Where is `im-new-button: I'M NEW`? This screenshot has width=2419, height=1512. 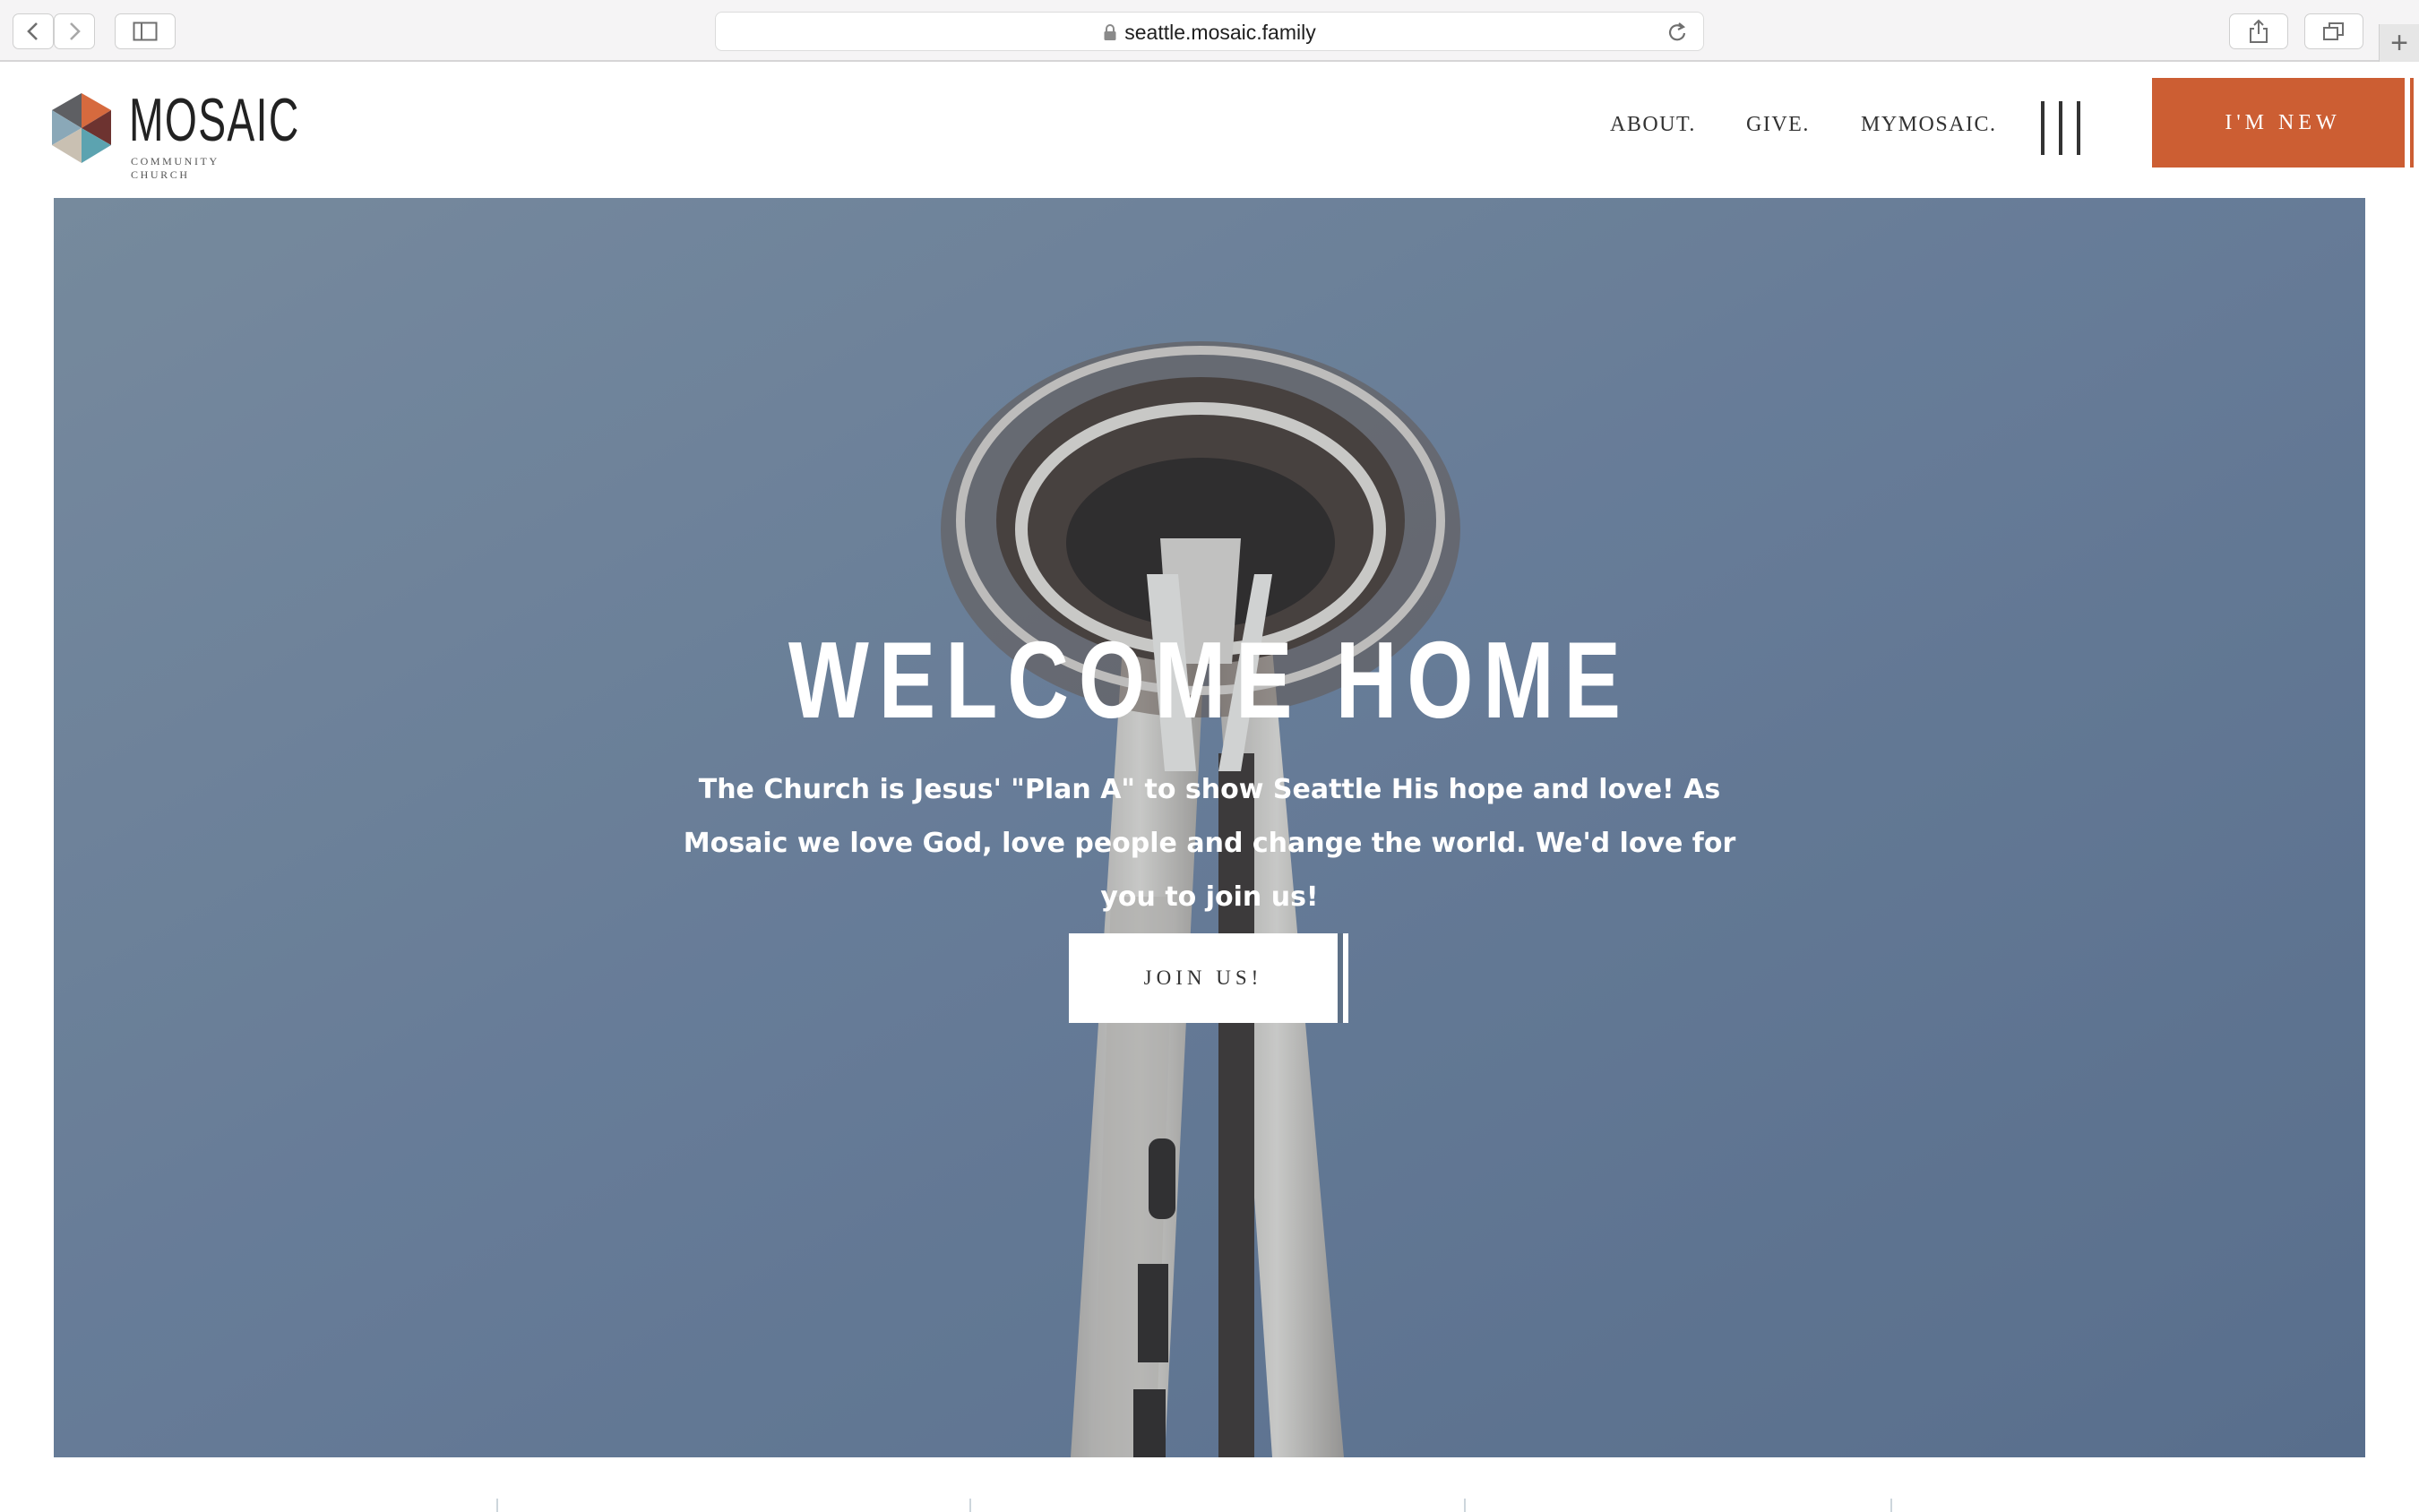 im-new-button: I'M NEW is located at coordinates (2283, 123).